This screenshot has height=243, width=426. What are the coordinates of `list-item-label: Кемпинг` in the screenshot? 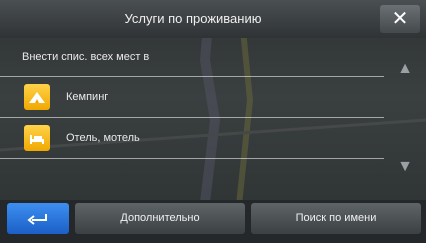 It's located at (87, 97).